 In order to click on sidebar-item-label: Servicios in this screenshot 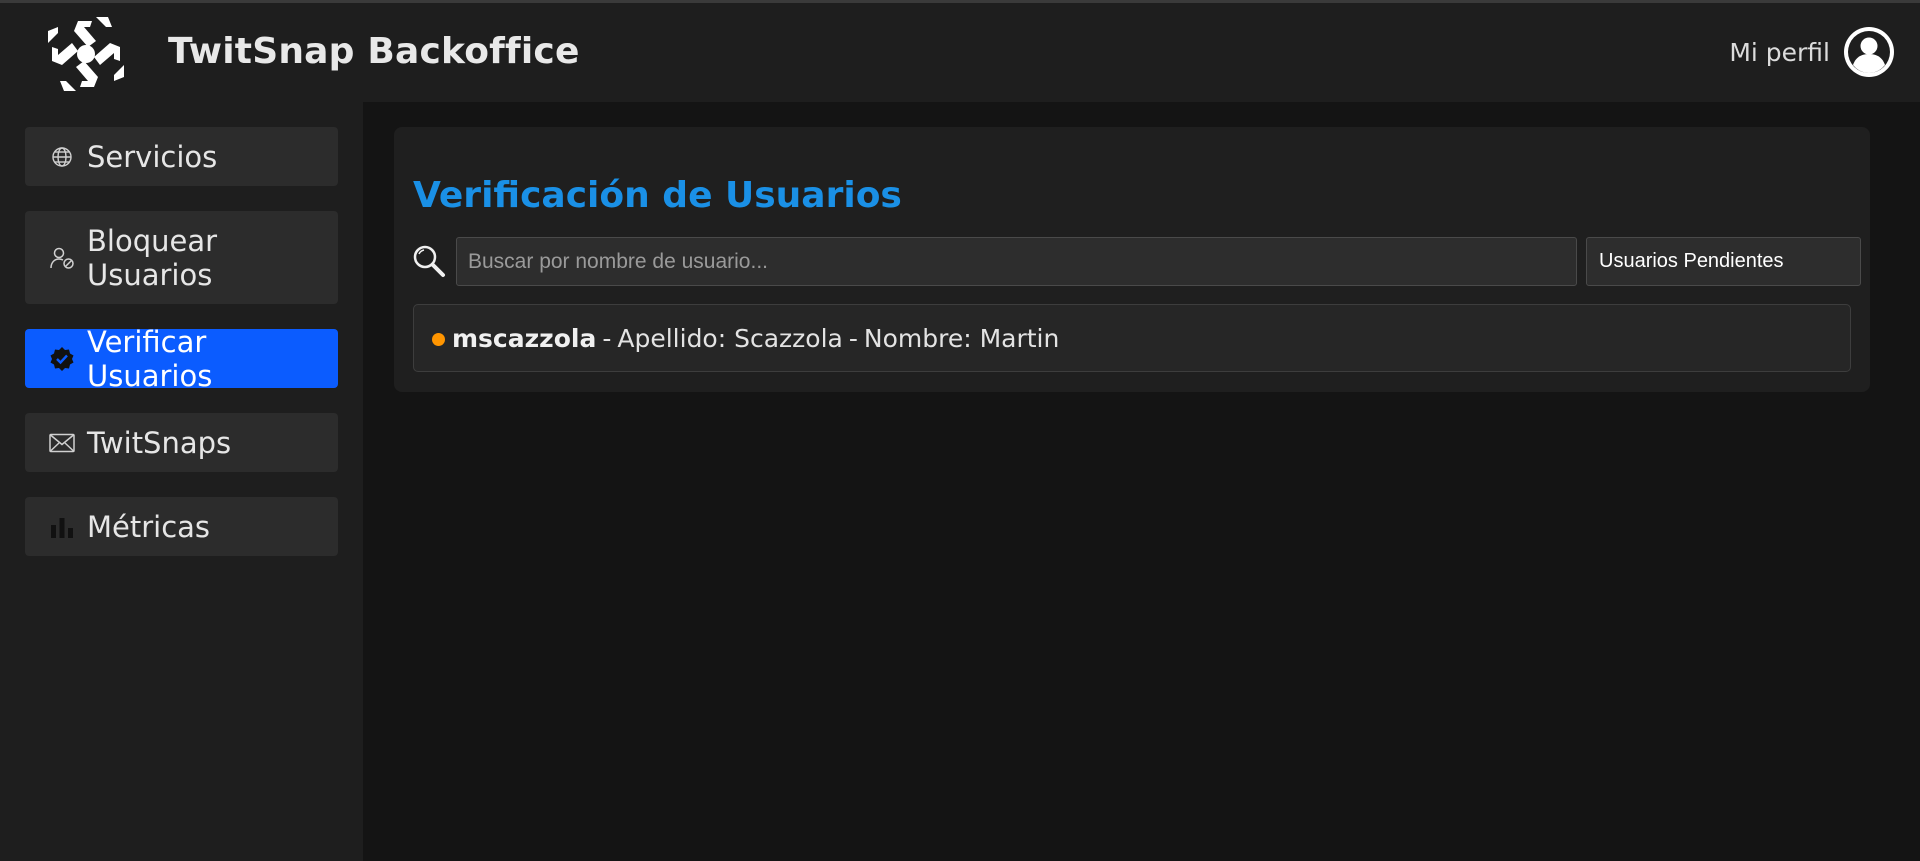, I will do `click(152, 156)`.